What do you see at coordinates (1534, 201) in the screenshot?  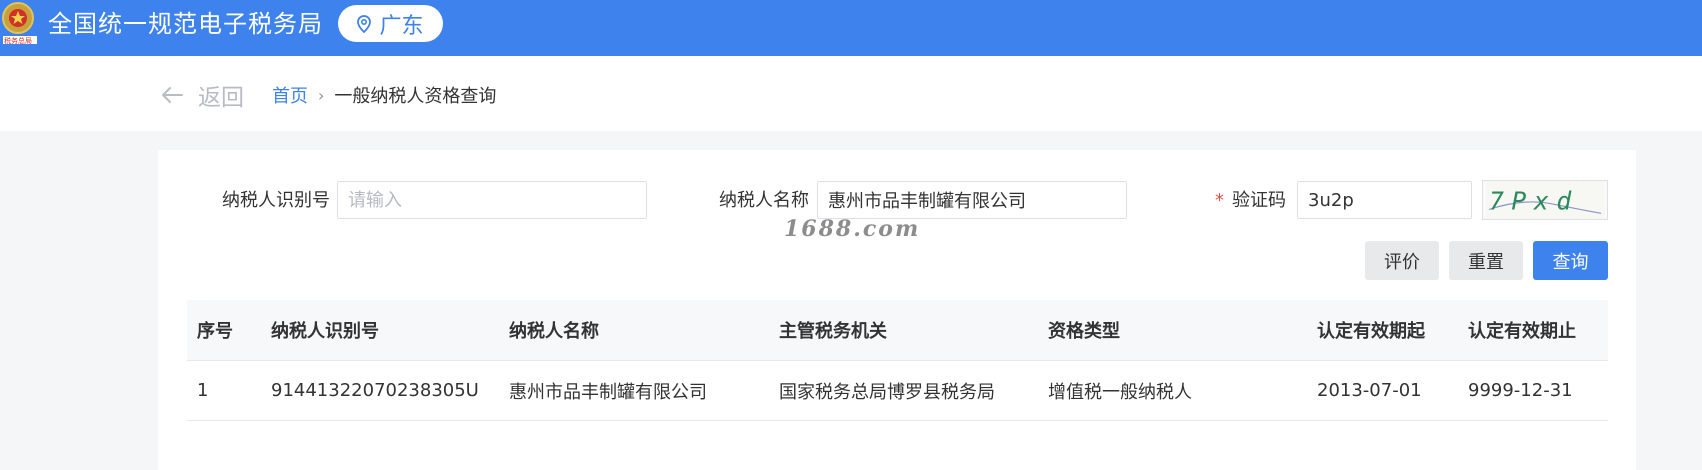 I see `captcha-image-text: 7Pxd` at bounding box center [1534, 201].